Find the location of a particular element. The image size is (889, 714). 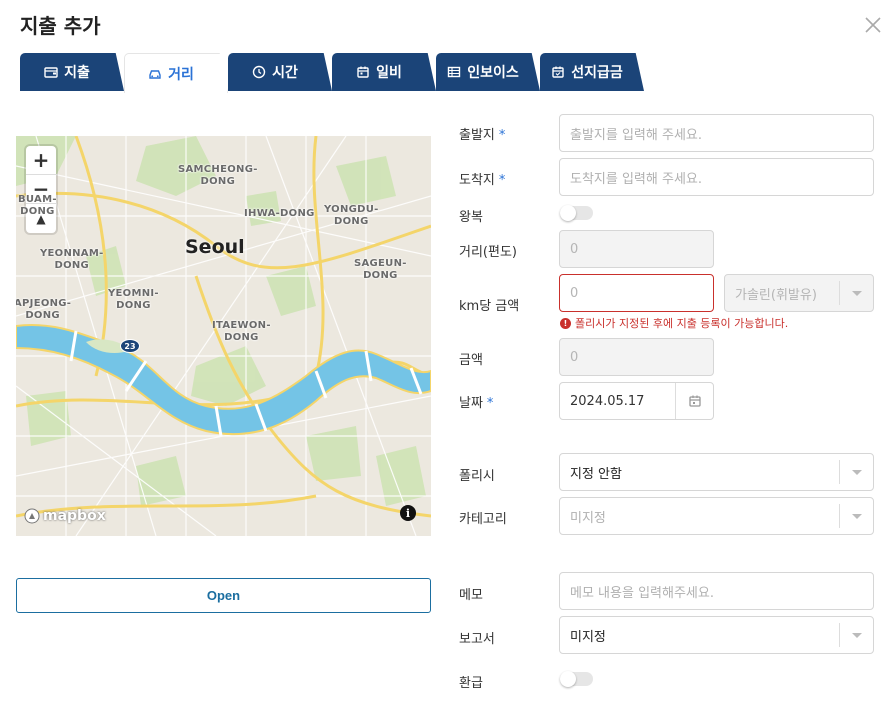

memo-label: 메모 is located at coordinates (471, 595).